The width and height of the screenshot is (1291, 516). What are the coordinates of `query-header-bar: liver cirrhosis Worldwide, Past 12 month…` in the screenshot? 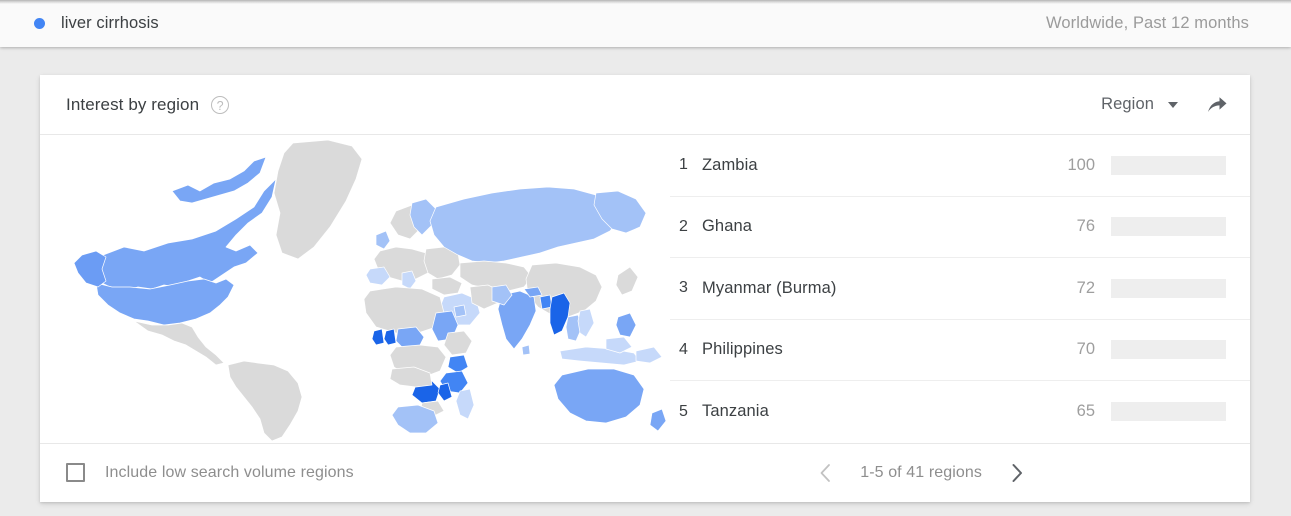 It's located at (645, 23).